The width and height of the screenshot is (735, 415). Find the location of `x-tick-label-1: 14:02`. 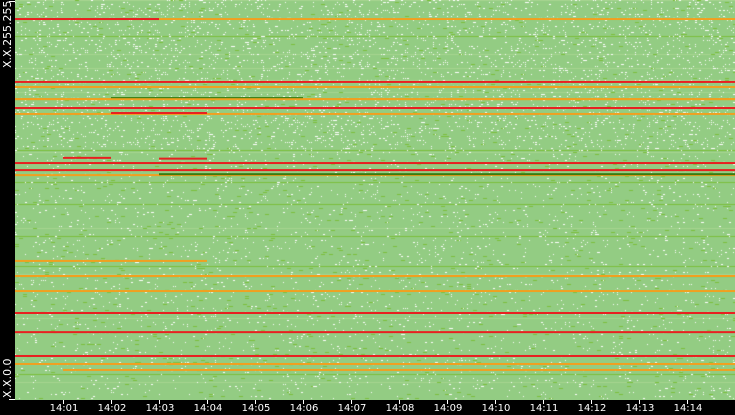

x-tick-label-1: 14:02 is located at coordinates (112, 408).